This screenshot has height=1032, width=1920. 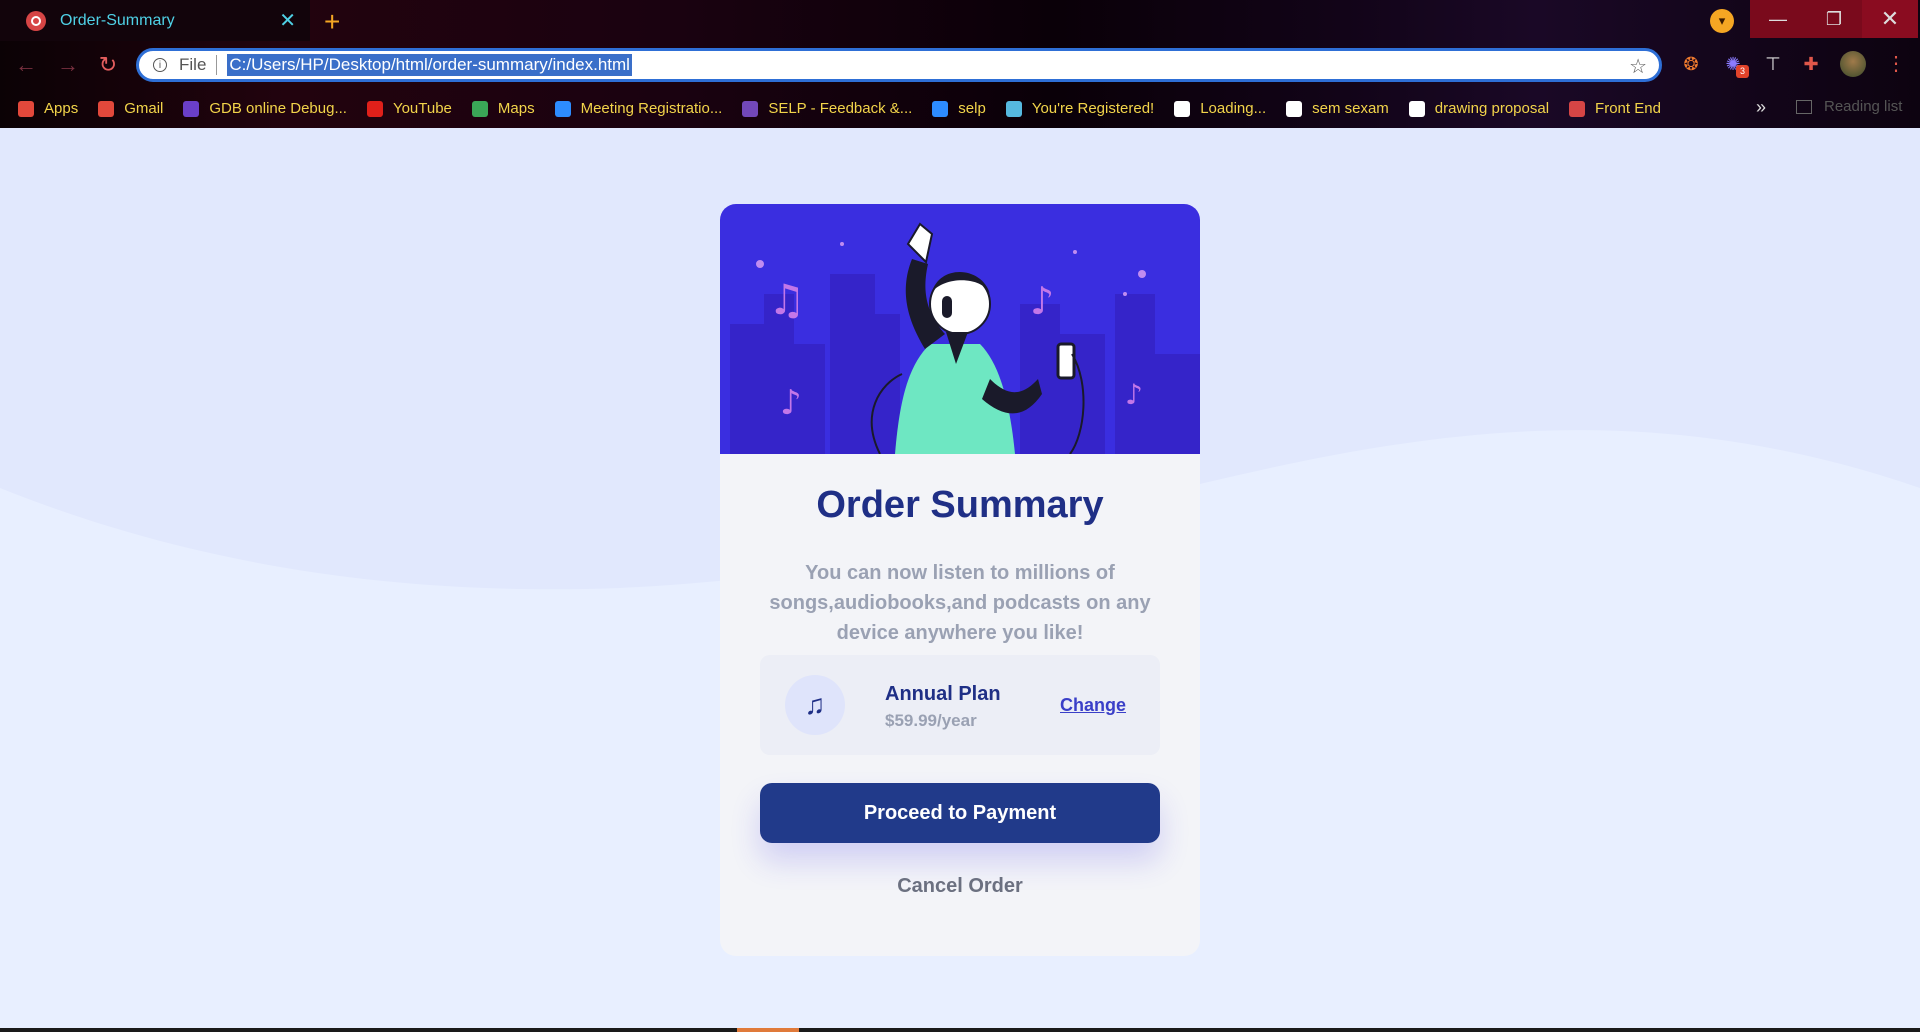 I want to click on bookmark-item: selp, so click(x=959, y=108).